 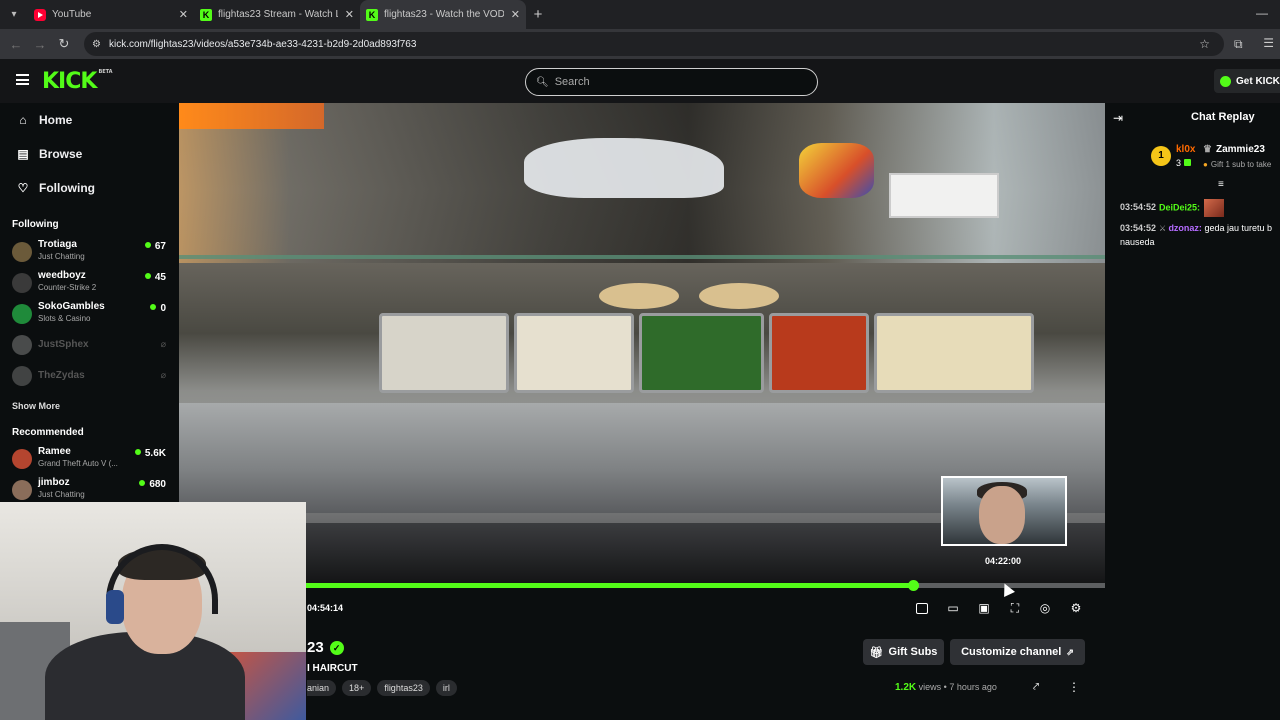 I want to click on new-tab-button: +, so click(x=538, y=14).